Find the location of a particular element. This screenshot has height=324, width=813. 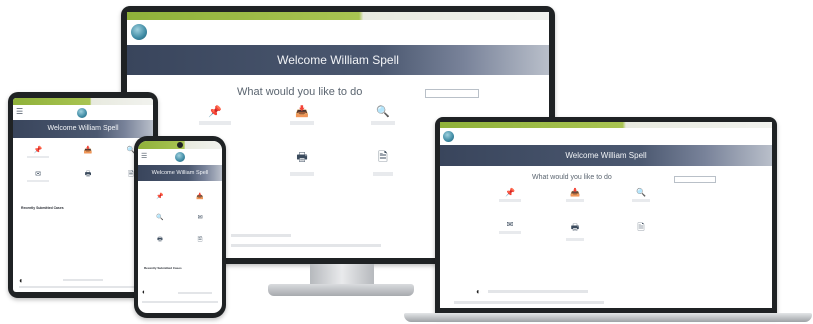

laptop-tile-document: 🗎 is located at coordinates (641, 228).